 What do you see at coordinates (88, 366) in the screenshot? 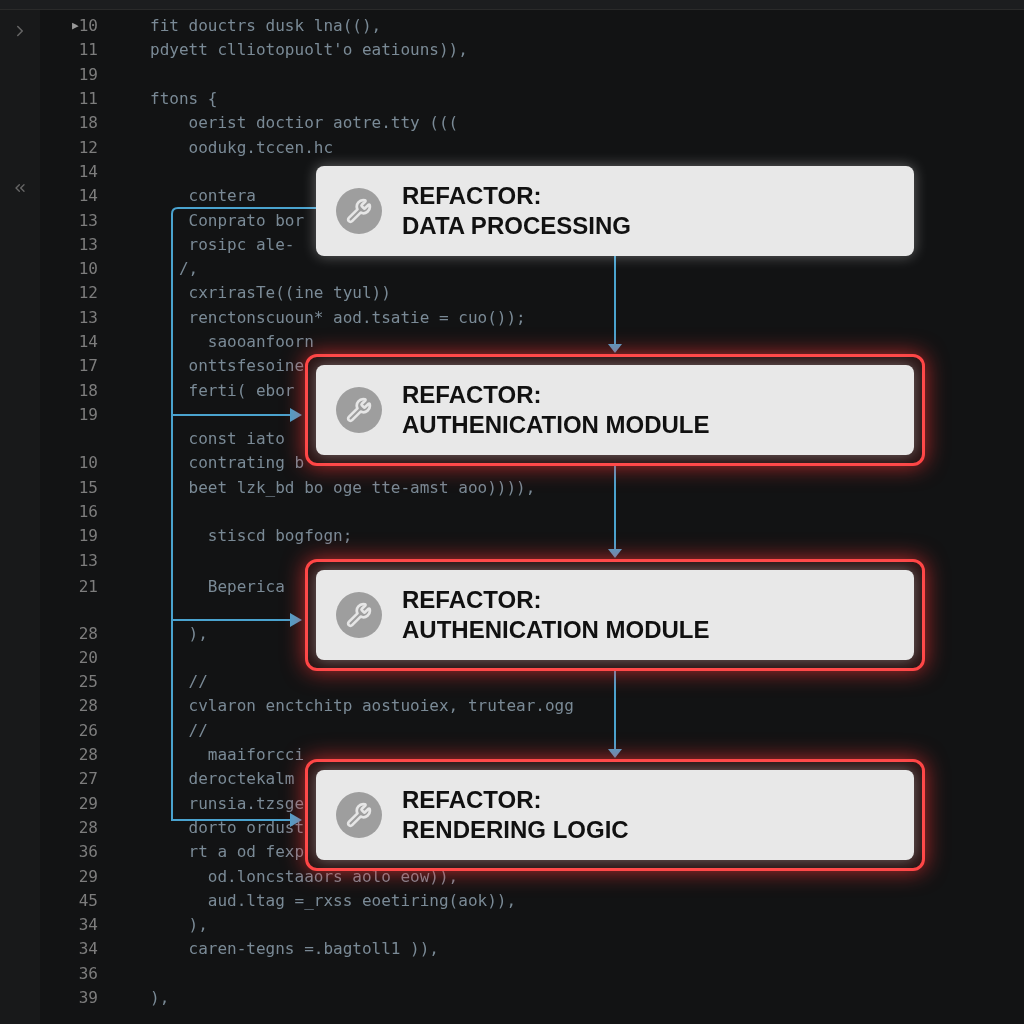
I see `line-number: 17` at bounding box center [88, 366].